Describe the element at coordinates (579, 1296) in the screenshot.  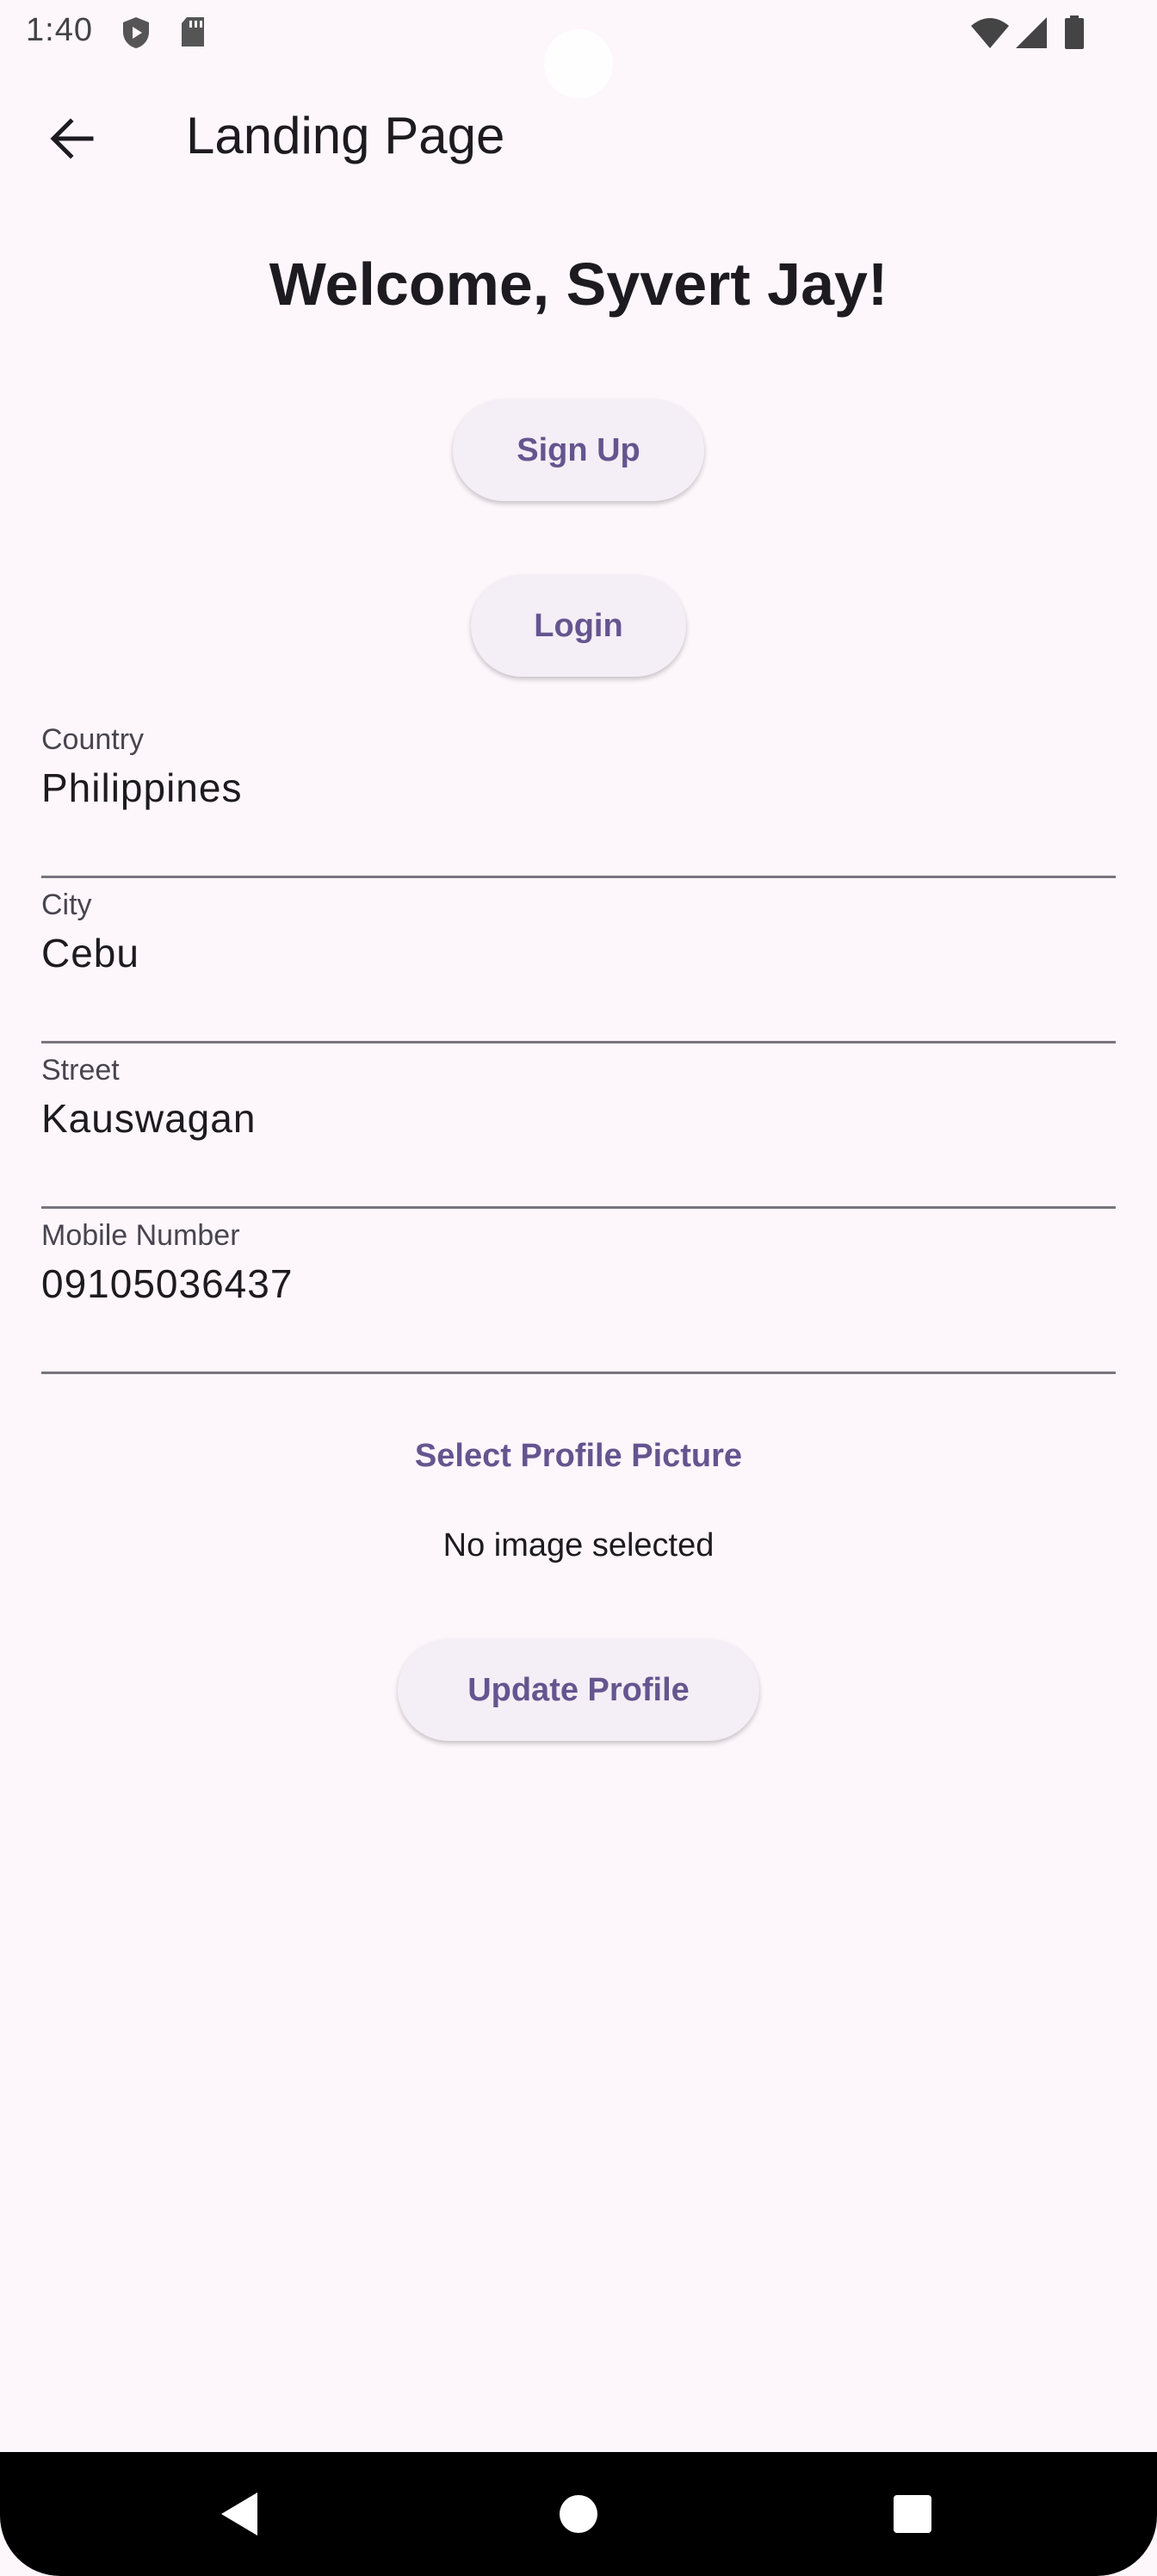
I see `mobile-number-field: Mobile Number 09105036437` at that location.